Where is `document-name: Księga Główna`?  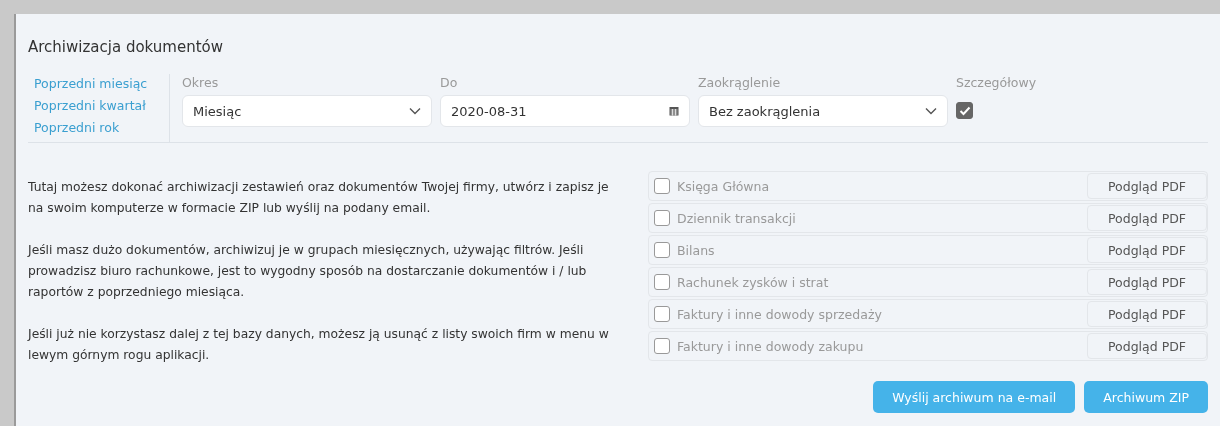 document-name: Księga Główna is located at coordinates (724, 186).